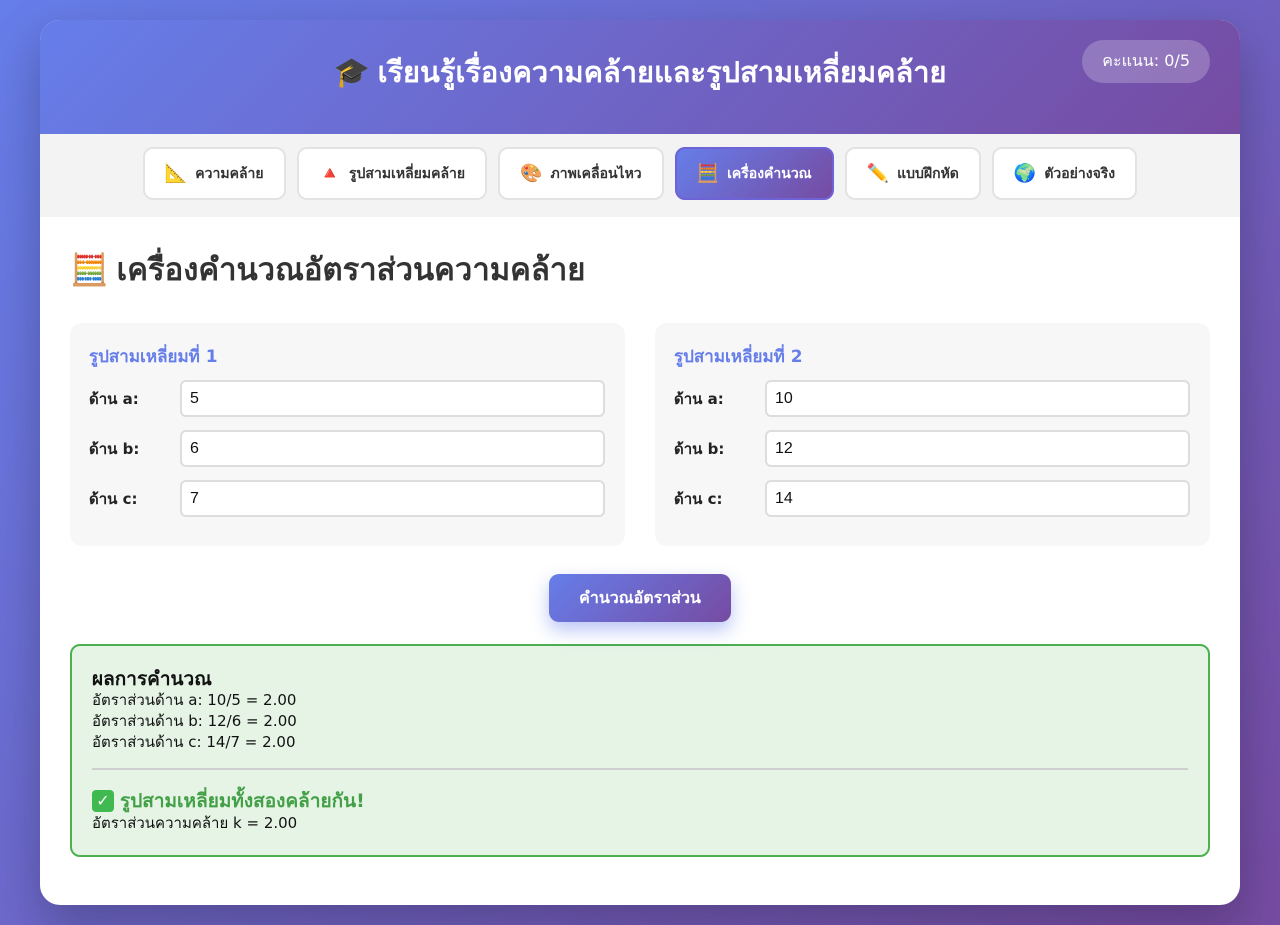 The height and width of the screenshot is (925, 1280). Describe the element at coordinates (640, 801) in the screenshot. I see `similar-status: ✓ รูปสามเหลี่ยมทั้งสองคล้ายกัน!` at that location.